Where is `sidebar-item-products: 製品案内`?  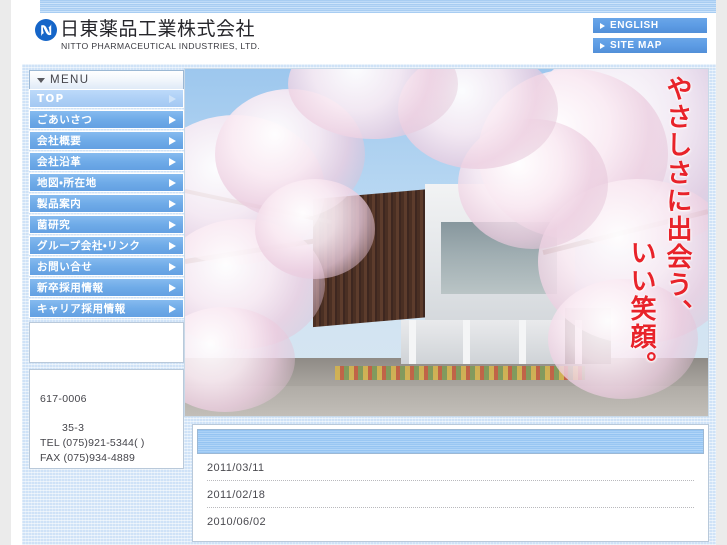
sidebar-item-products: 製品案内 is located at coordinates (106, 203).